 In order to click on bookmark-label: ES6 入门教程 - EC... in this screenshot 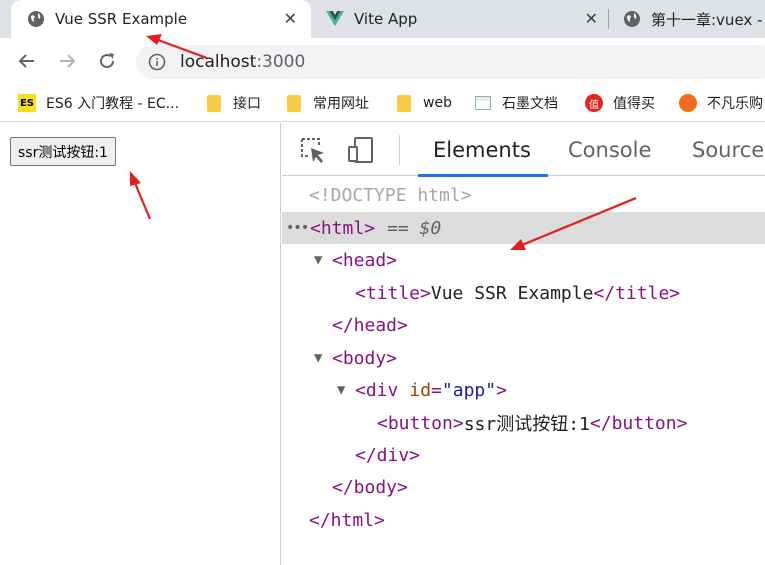, I will do `click(113, 104)`.